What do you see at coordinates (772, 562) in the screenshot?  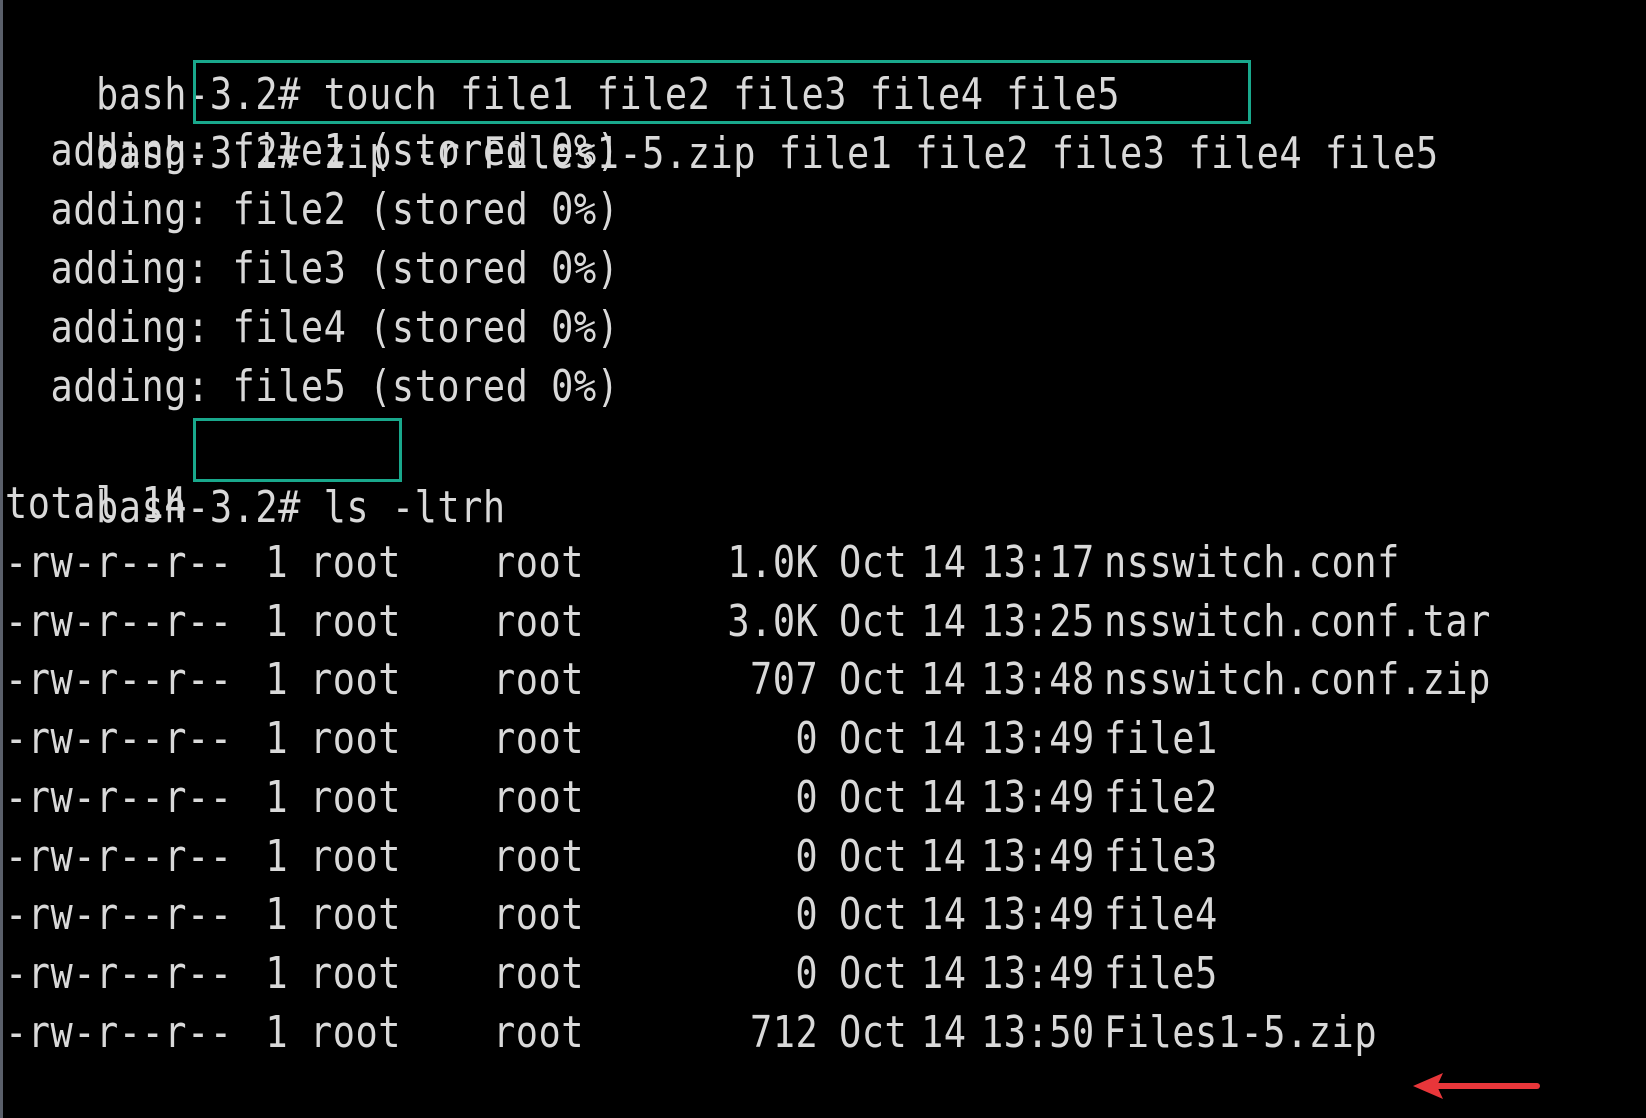 I see `listing-size: 1.0K` at bounding box center [772, 562].